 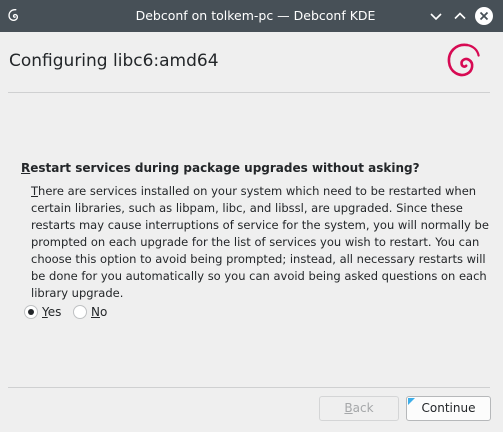 I want to click on description-first-letter: T, so click(x=35, y=191).